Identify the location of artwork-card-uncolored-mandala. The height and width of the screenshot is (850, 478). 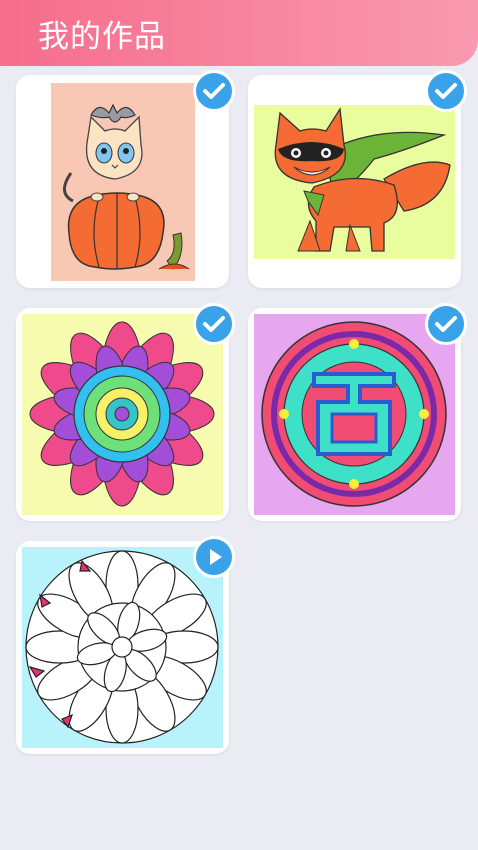
(125, 645).